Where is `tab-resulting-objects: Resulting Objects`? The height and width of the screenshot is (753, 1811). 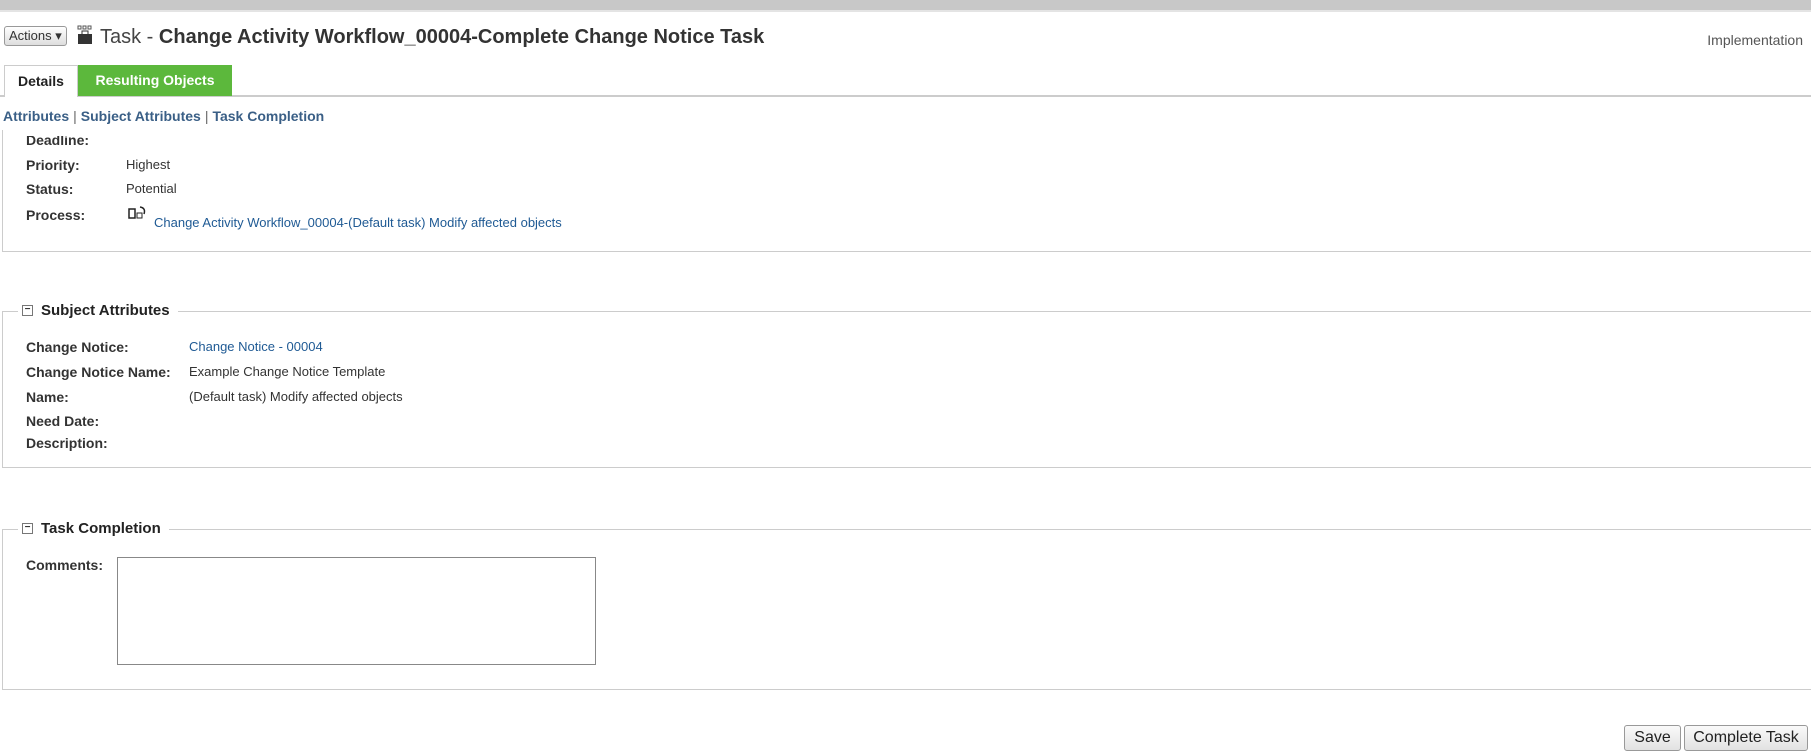 tab-resulting-objects: Resulting Objects is located at coordinates (155, 80).